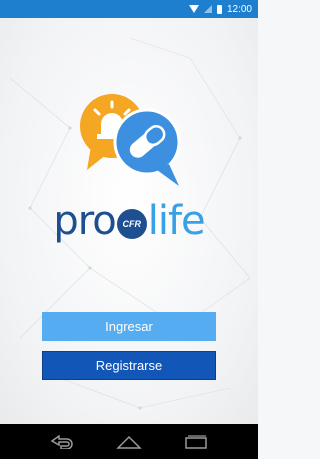 The image size is (320, 459). I want to click on battery-icon, so click(219, 9).